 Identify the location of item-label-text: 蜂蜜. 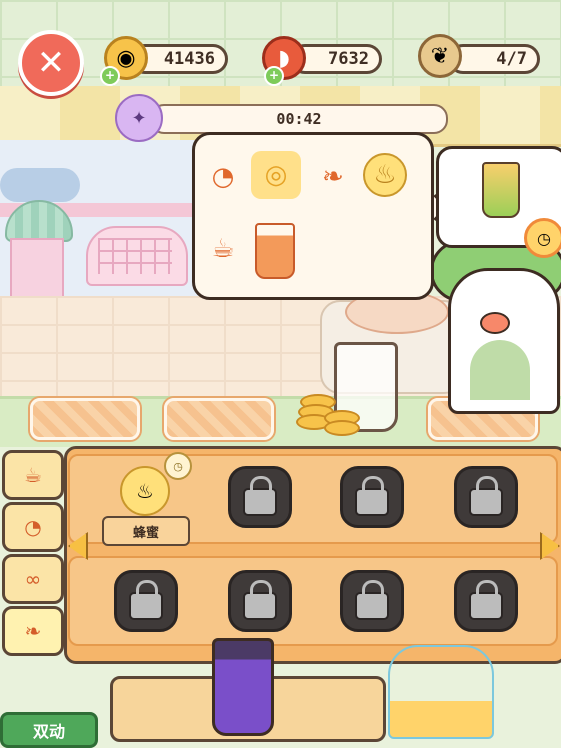
(145, 533).